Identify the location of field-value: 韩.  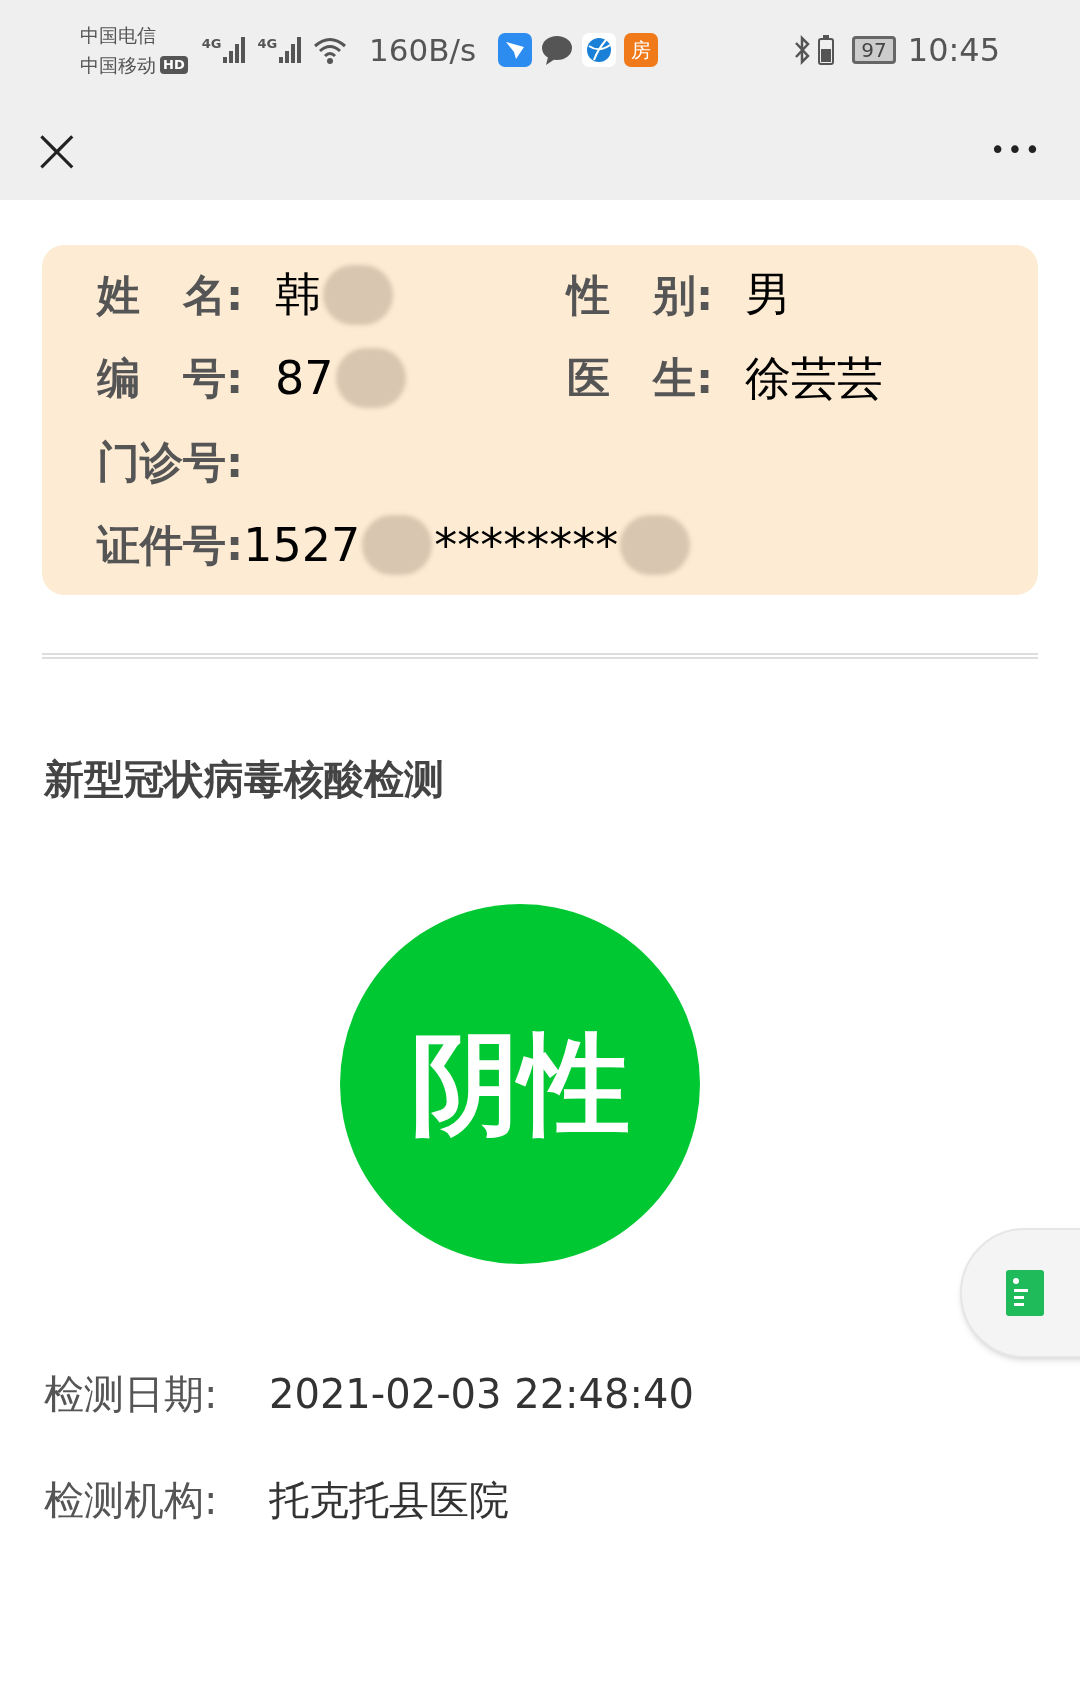
(298, 295).